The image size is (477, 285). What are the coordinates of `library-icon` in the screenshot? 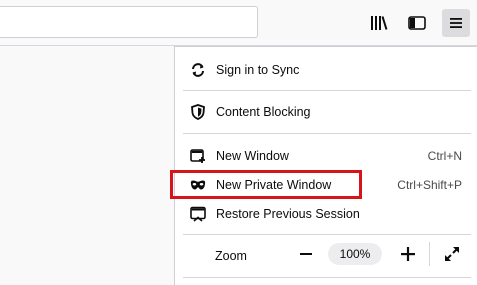 It's located at (379, 23).